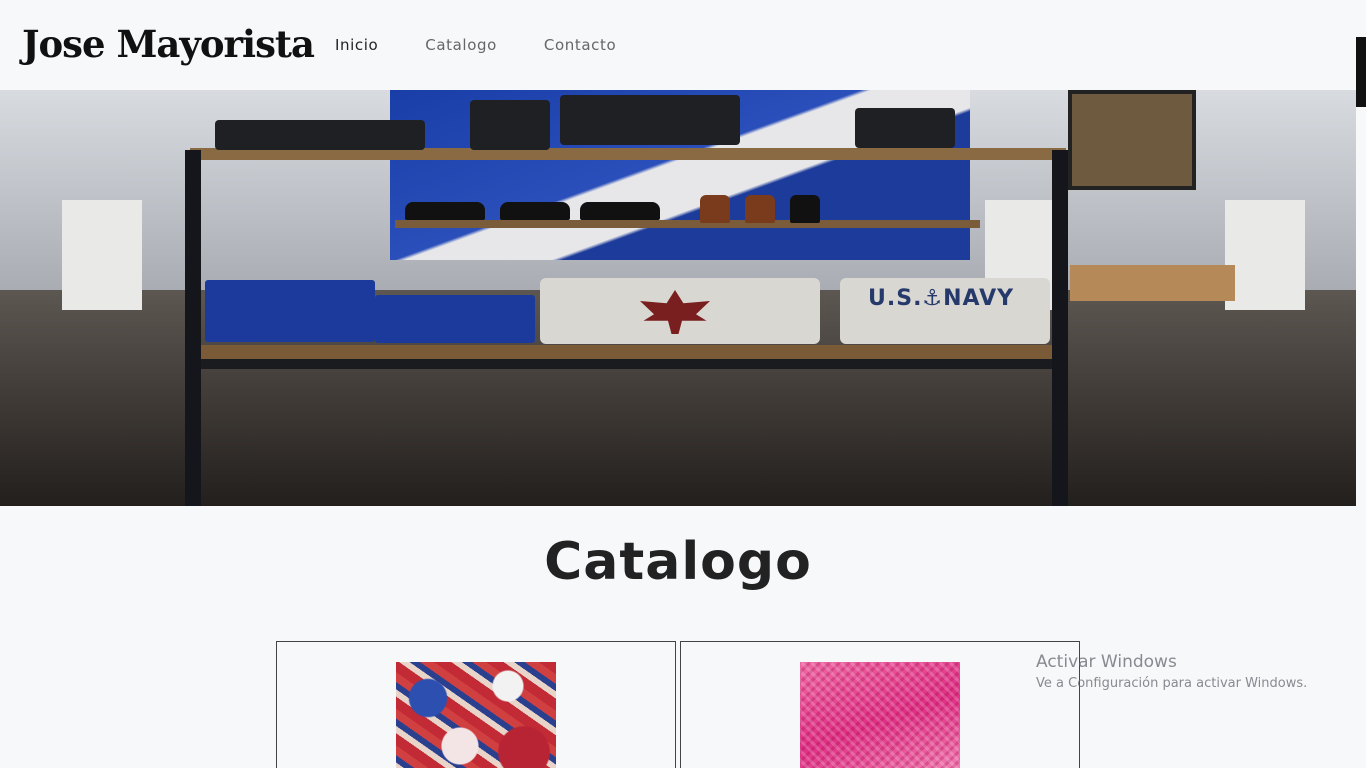 The width and height of the screenshot is (1366, 768). What do you see at coordinates (628, 364) in the screenshot?
I see `hero-frame-bar` at bounding box center [628, 364].